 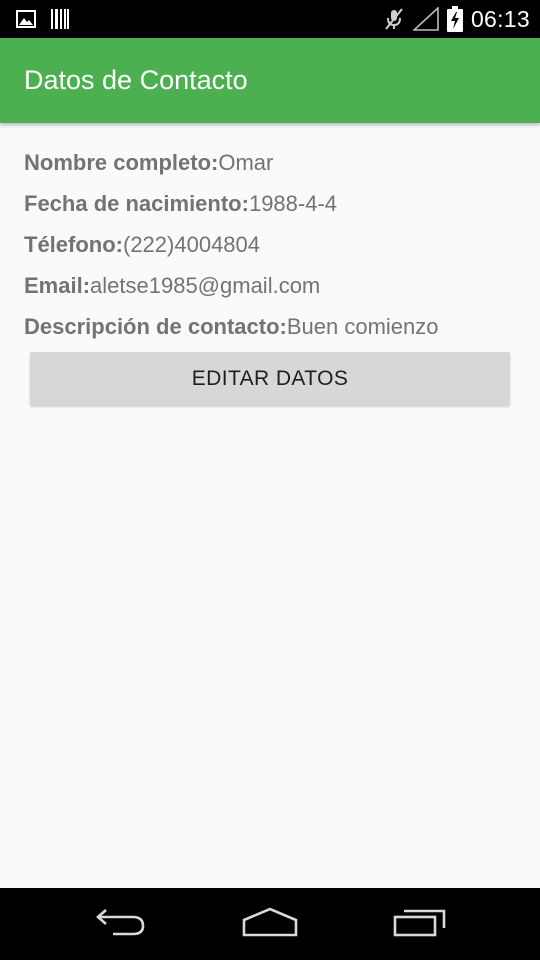 I want to click on recents-icon, so click(x=420, y=924).